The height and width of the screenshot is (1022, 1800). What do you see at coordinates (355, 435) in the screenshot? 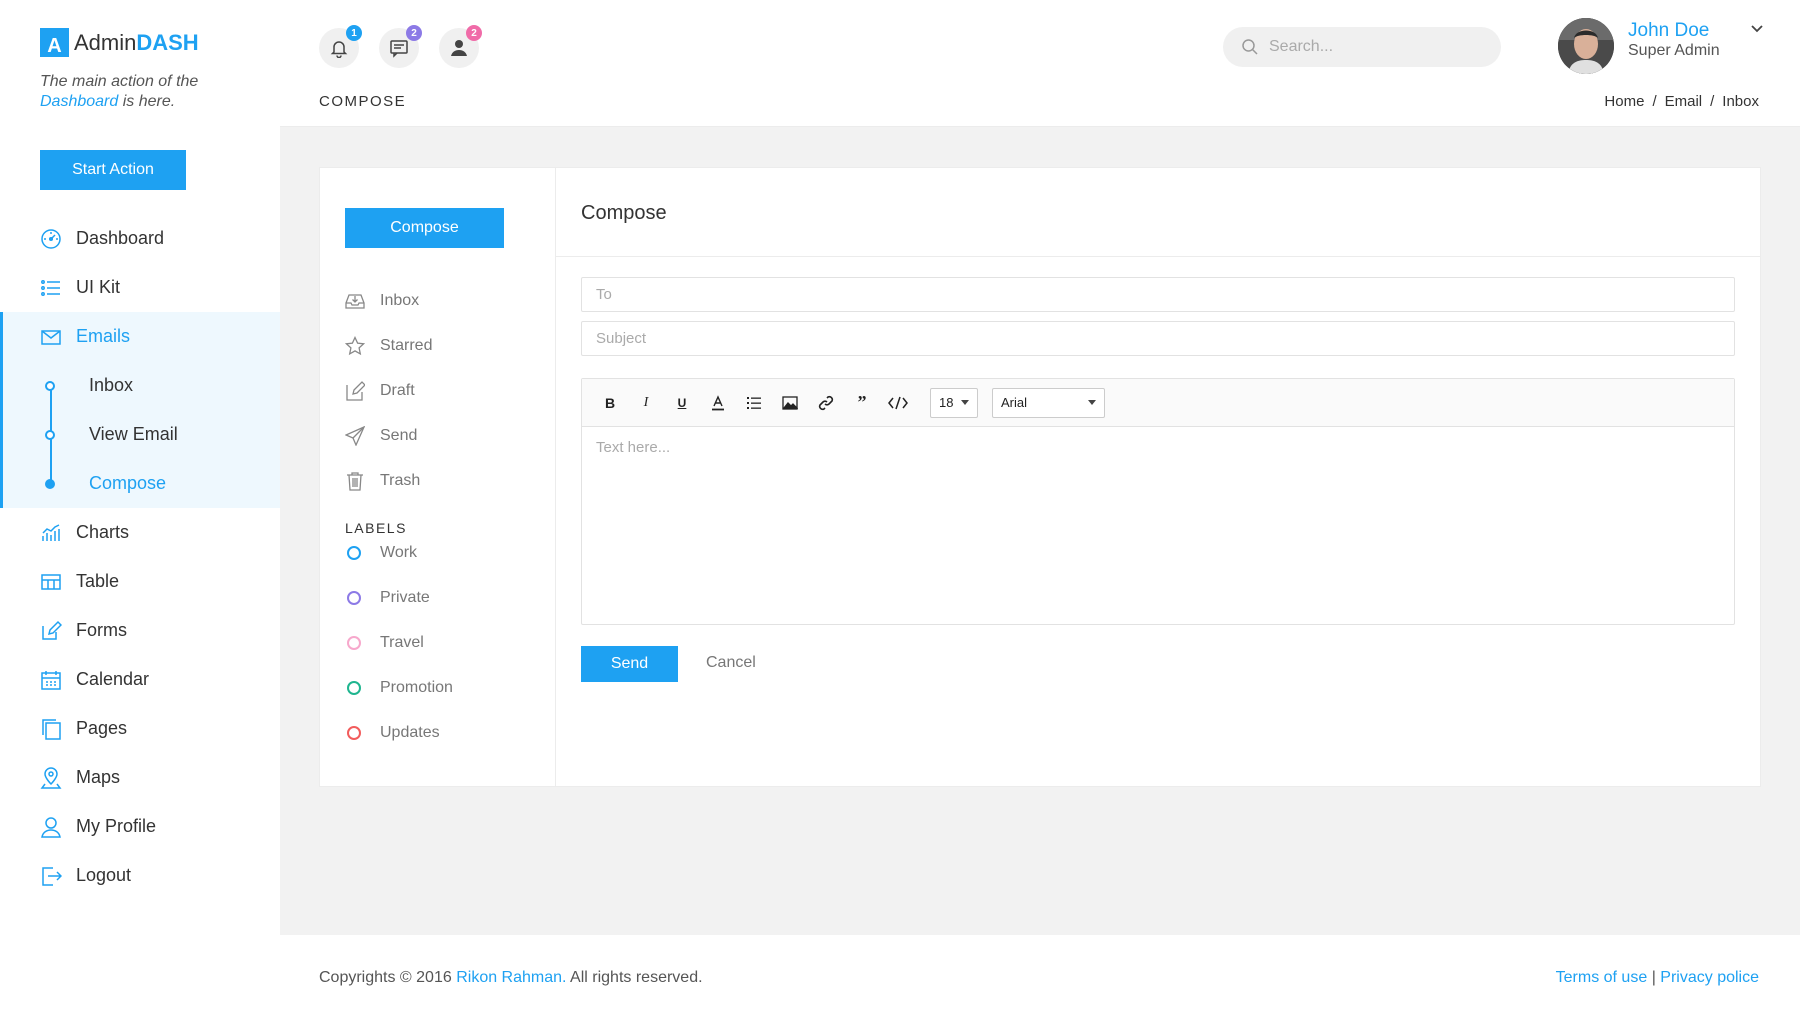
I see `send-icon` at bounding box center [355, 435].